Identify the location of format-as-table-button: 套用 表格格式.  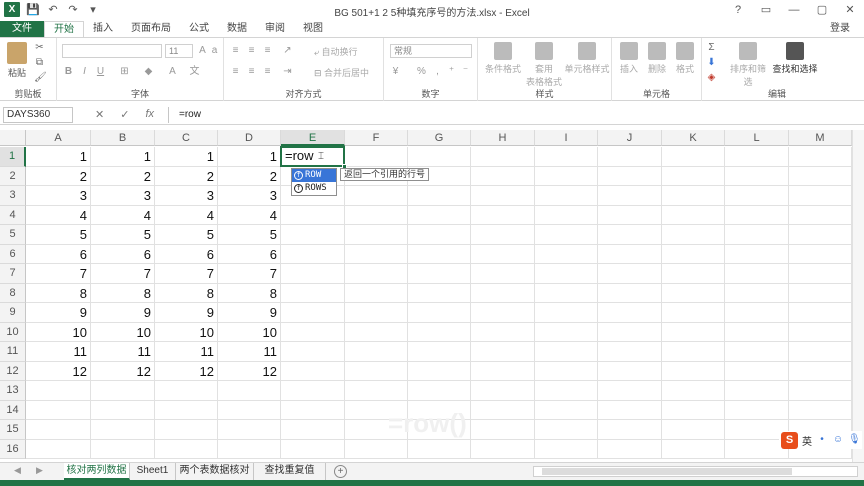
(544, 65).